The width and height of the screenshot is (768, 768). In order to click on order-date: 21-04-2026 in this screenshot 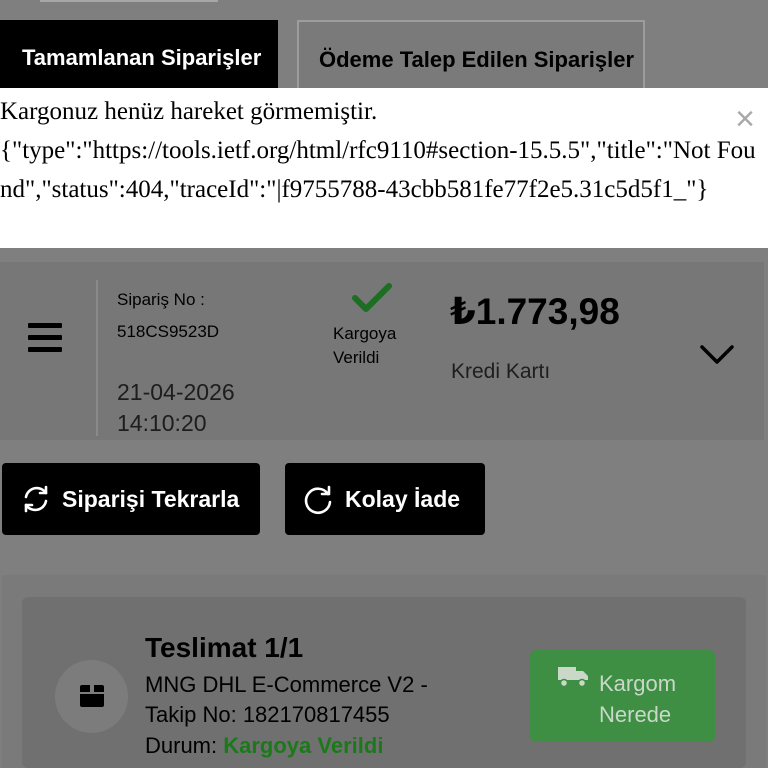, I will do `click(176, 392)`.